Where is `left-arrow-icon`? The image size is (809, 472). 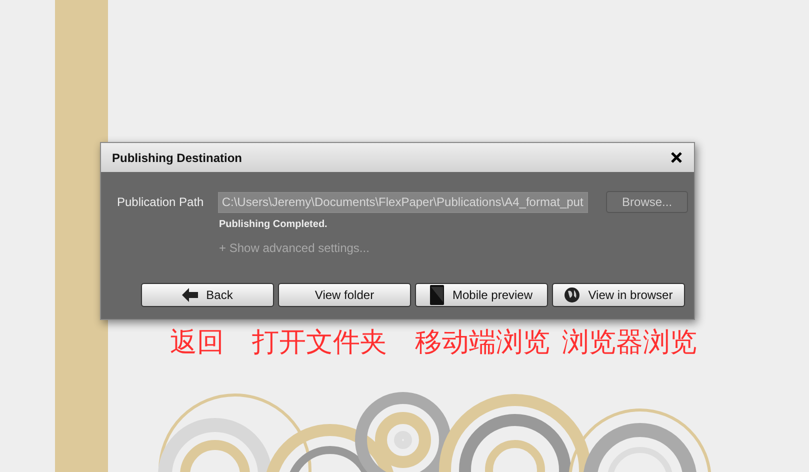
left-arrow-icon is located at coordinates (190, 295).